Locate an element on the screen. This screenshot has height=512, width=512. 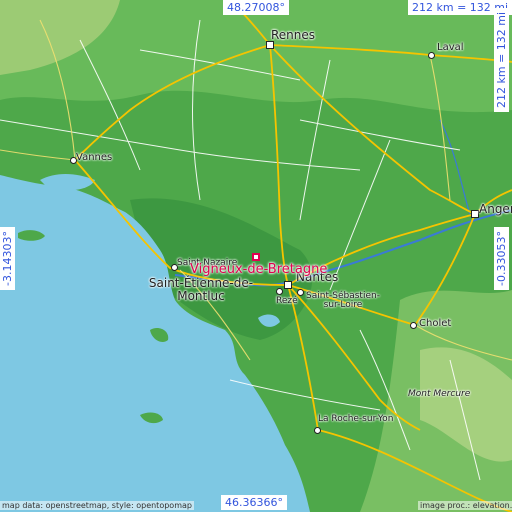
city-label-mont-mercure: Mont Mercure is located at coordinates (439, 394).